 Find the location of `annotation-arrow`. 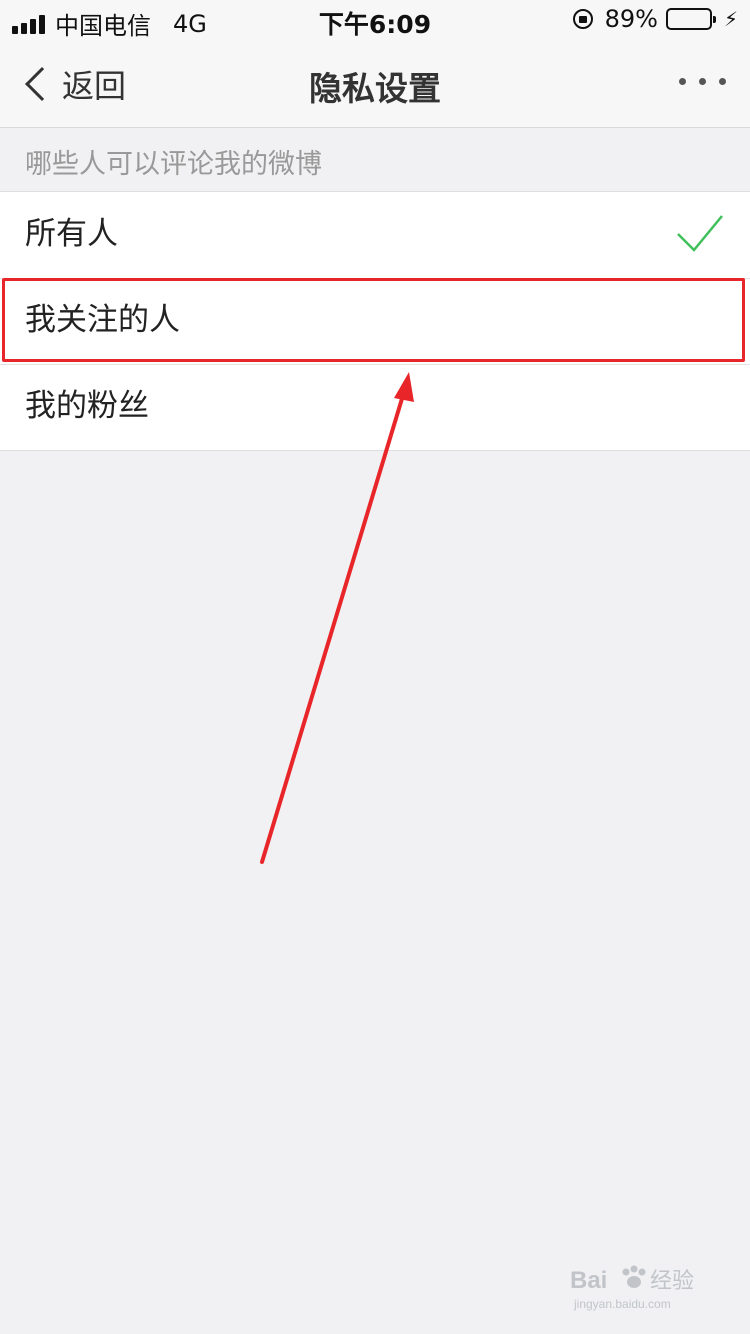

annotation-arrow is located at coordinates (337, 618).